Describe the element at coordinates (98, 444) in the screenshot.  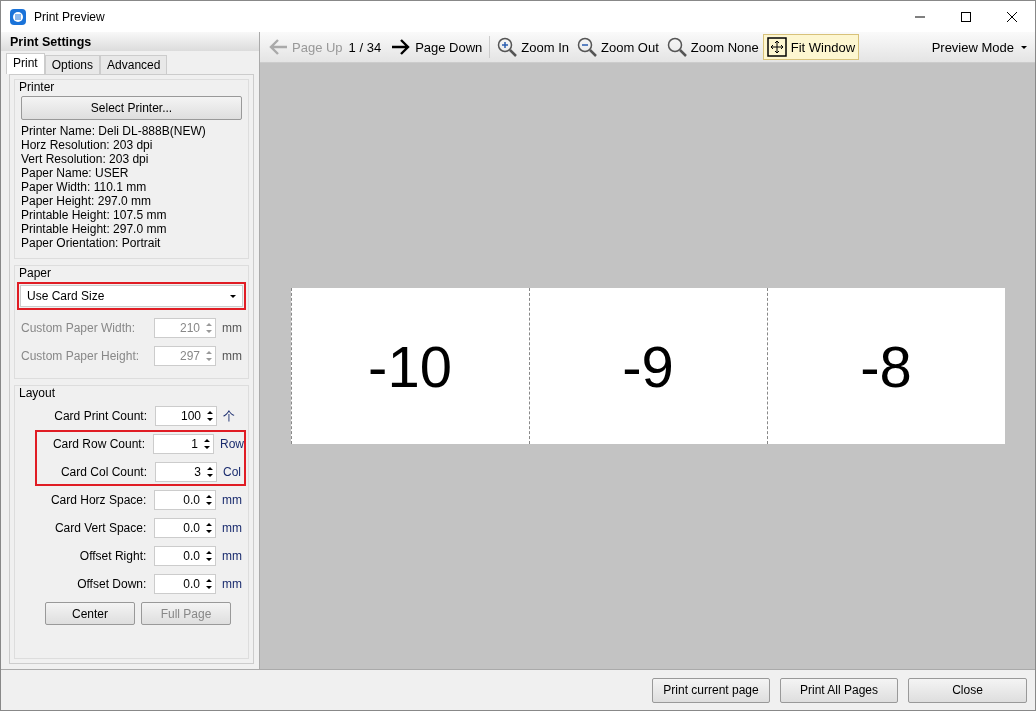
I see `field-label: Card Row Count:` at that location.